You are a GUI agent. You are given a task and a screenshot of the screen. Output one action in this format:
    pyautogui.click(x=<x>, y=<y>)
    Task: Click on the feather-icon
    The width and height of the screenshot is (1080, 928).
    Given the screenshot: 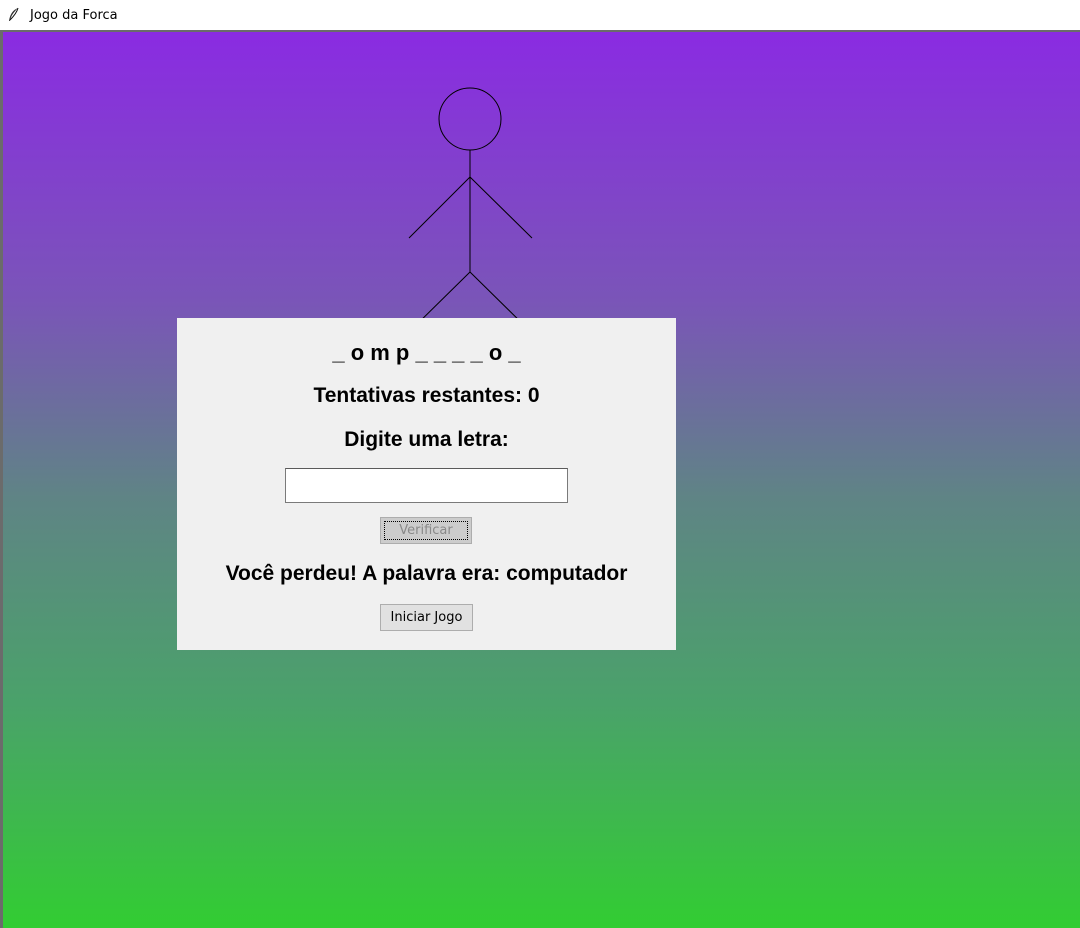 What is the action you would take?
    pyautogui.click(x=14, y=15)
    